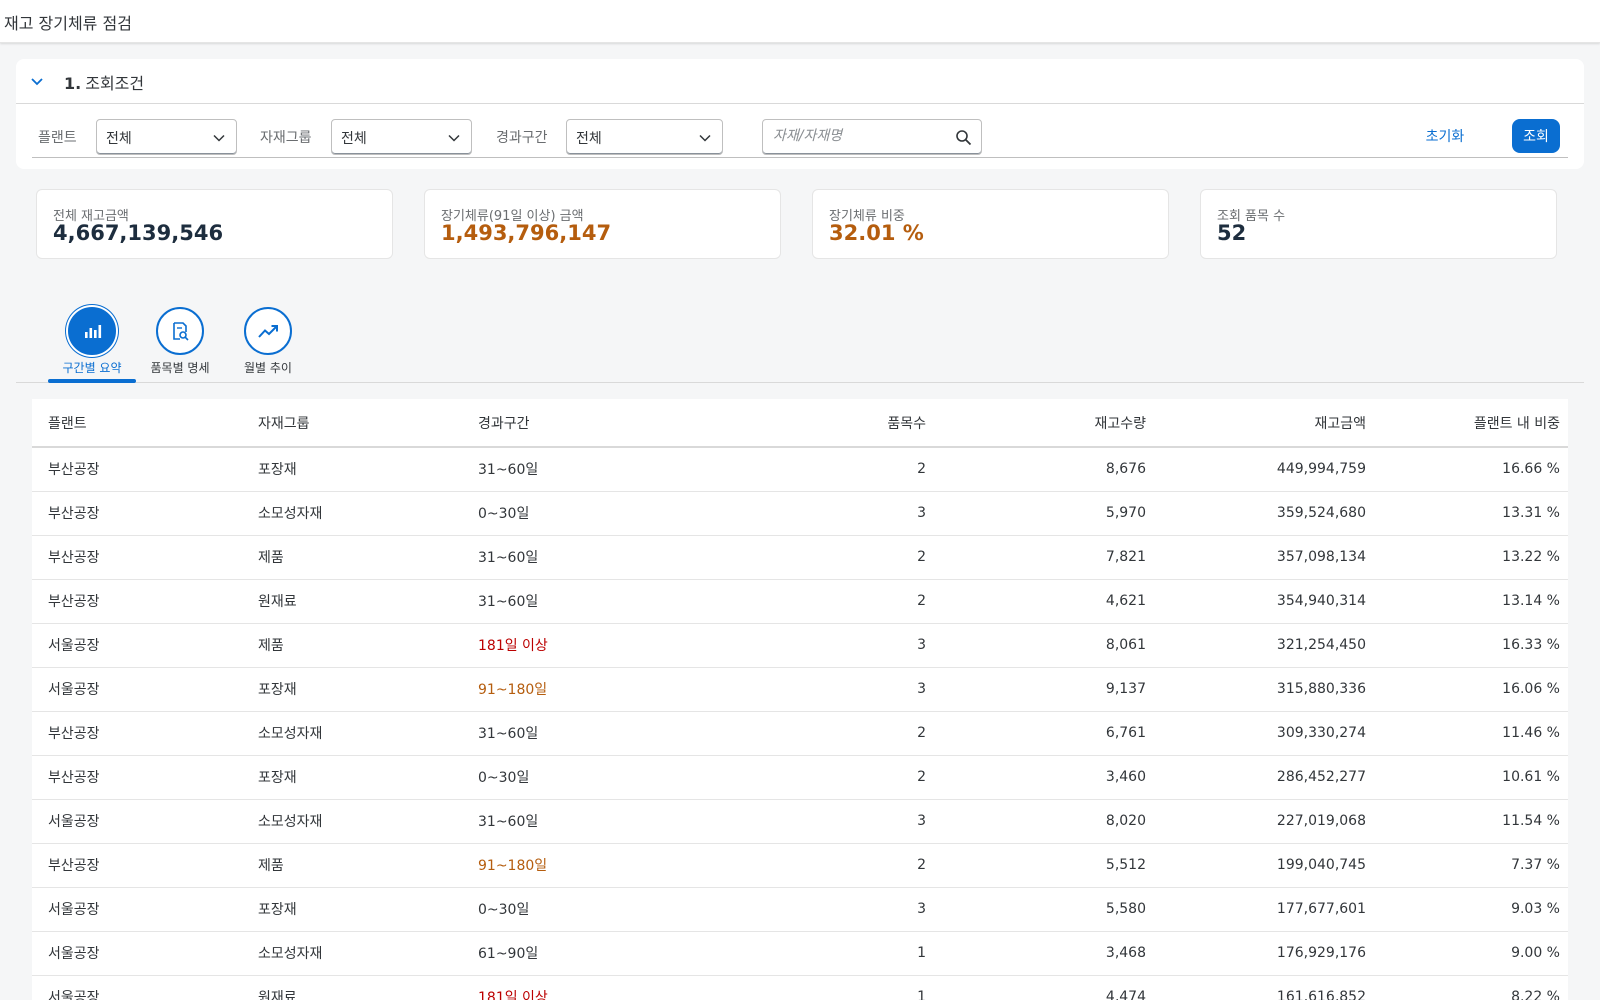  I want to click on stock-qty-cell: 6,761, so click(1044, 733).